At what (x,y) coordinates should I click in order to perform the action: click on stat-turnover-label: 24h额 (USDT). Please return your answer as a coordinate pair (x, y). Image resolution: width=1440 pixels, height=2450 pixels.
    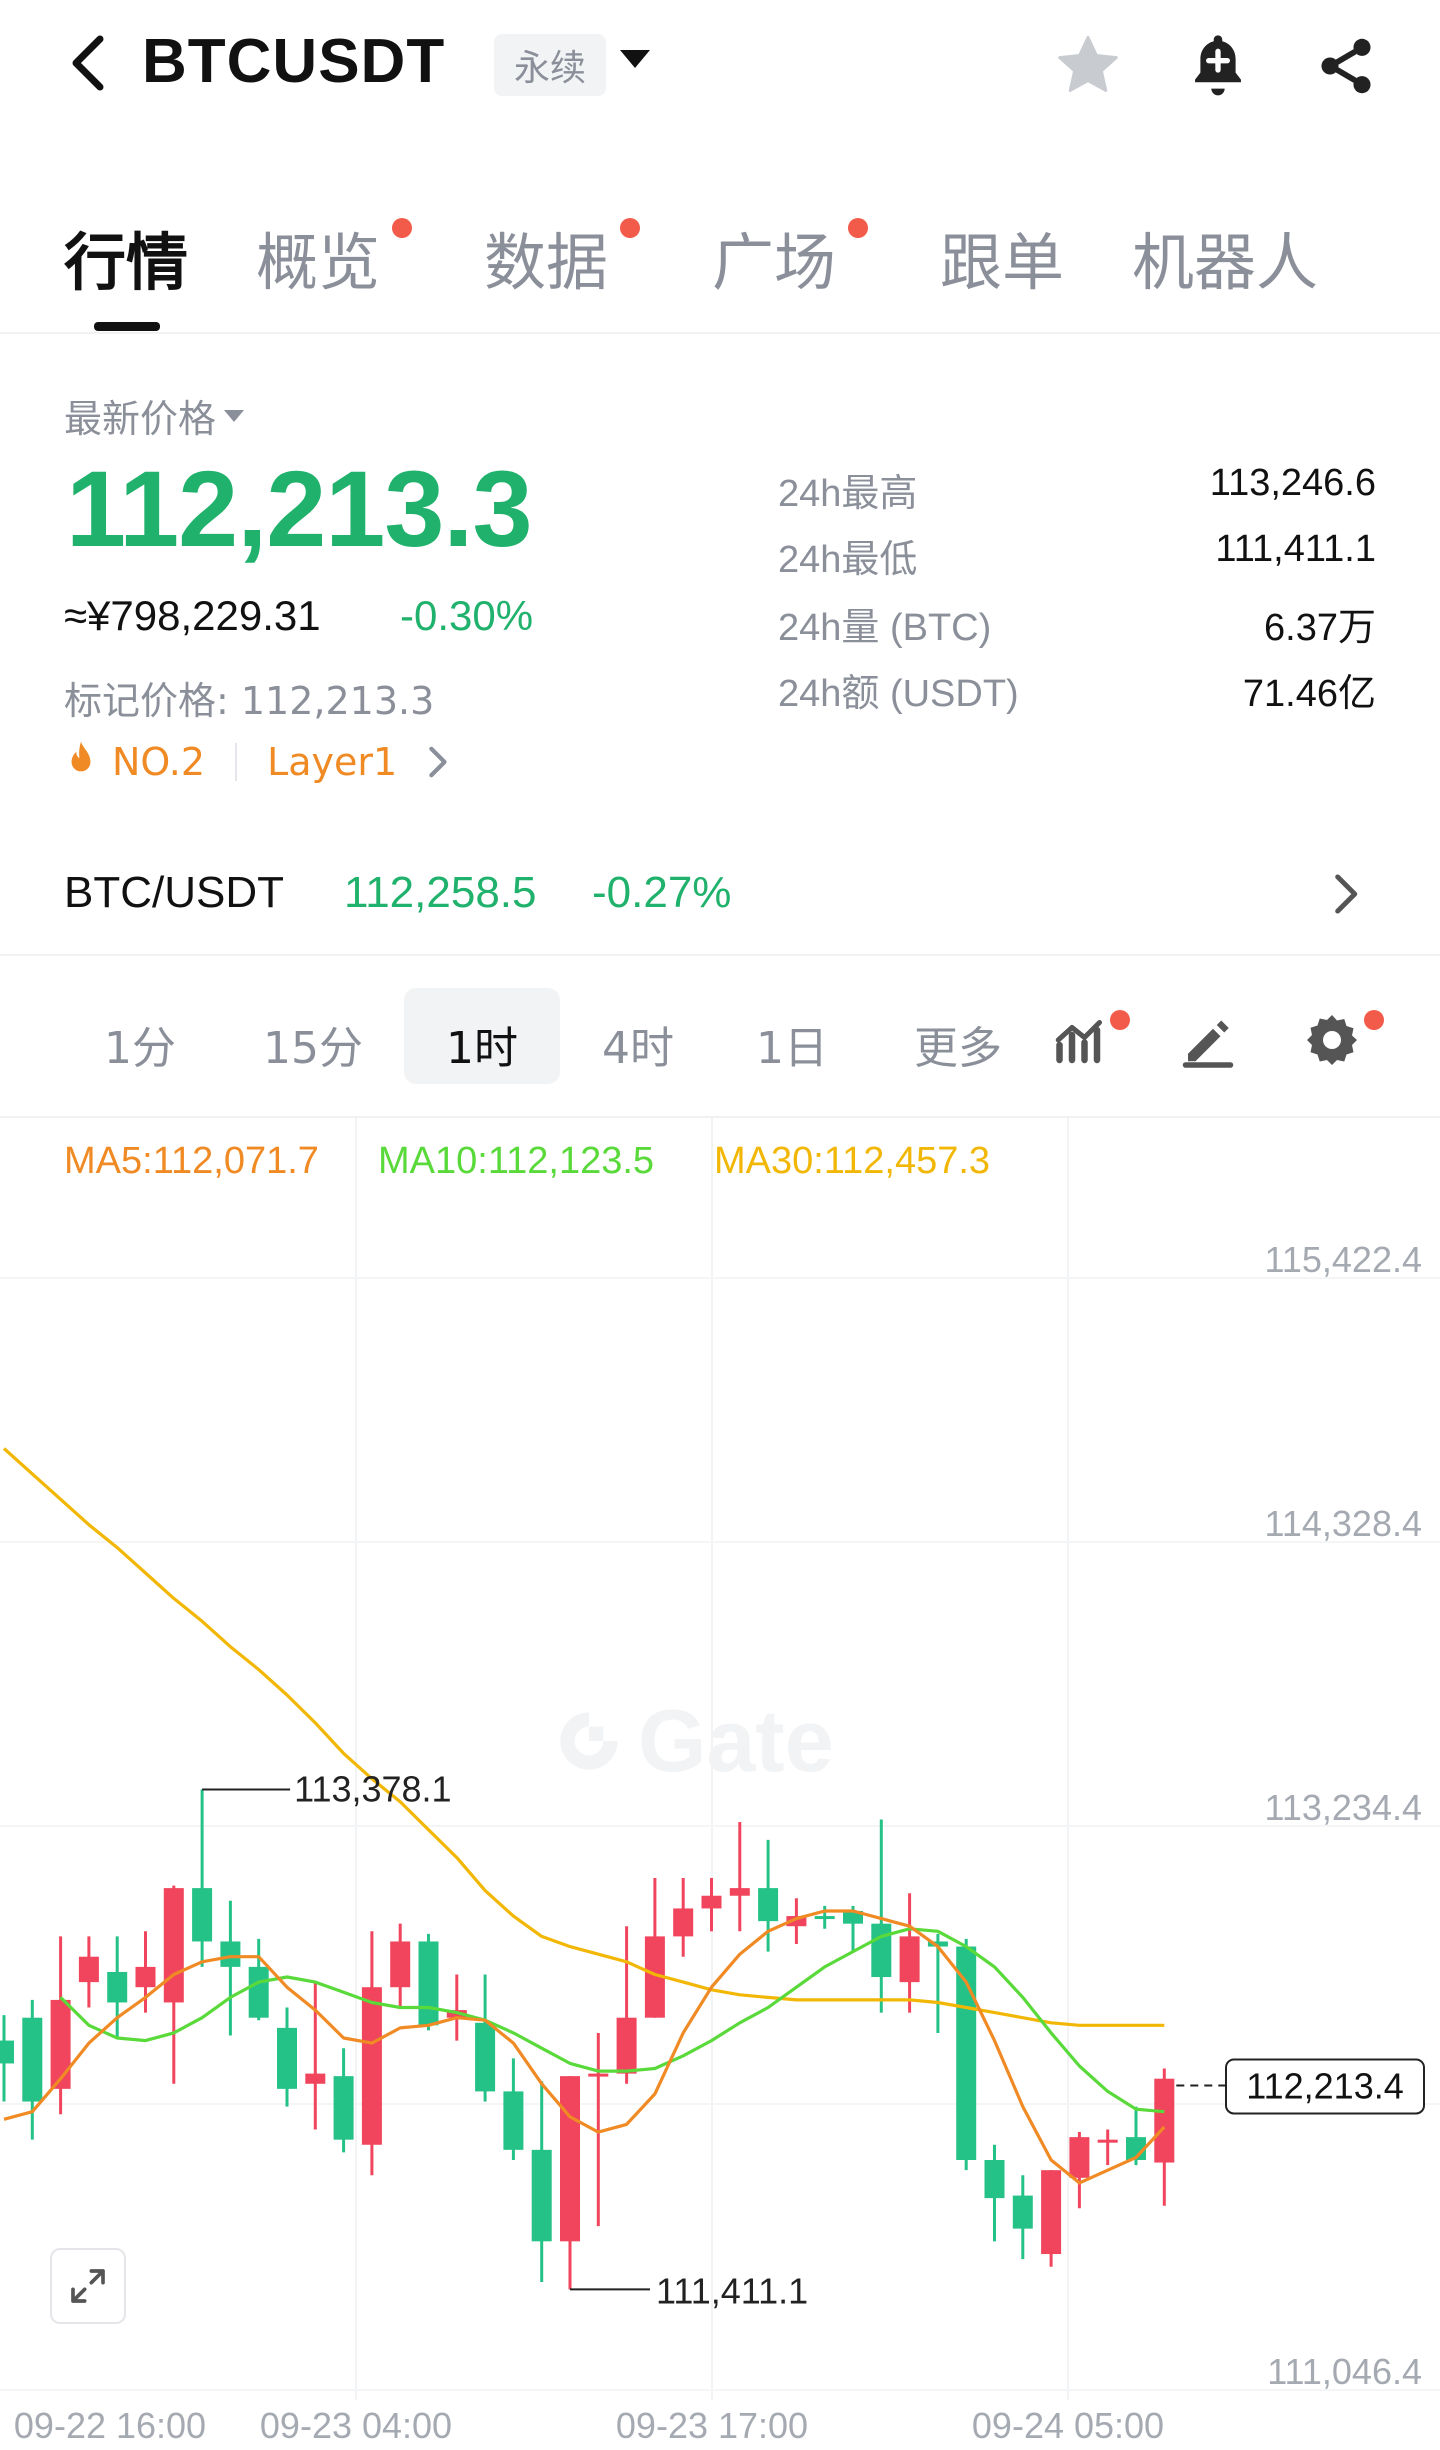
    Looking at the image, I should click on (898, 694).